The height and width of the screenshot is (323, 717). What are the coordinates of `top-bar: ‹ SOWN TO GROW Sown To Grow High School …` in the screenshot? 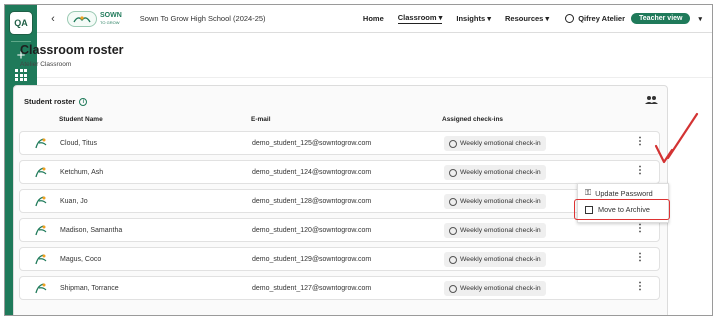 It's located at (374, 19).